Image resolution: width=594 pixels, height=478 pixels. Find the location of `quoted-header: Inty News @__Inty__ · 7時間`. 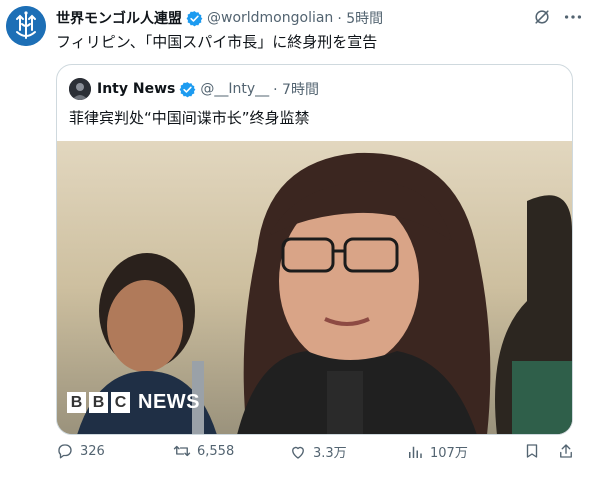

quoted-header: Inty News @__Inty__ · 7時間 is located at coordinates (194, 89).